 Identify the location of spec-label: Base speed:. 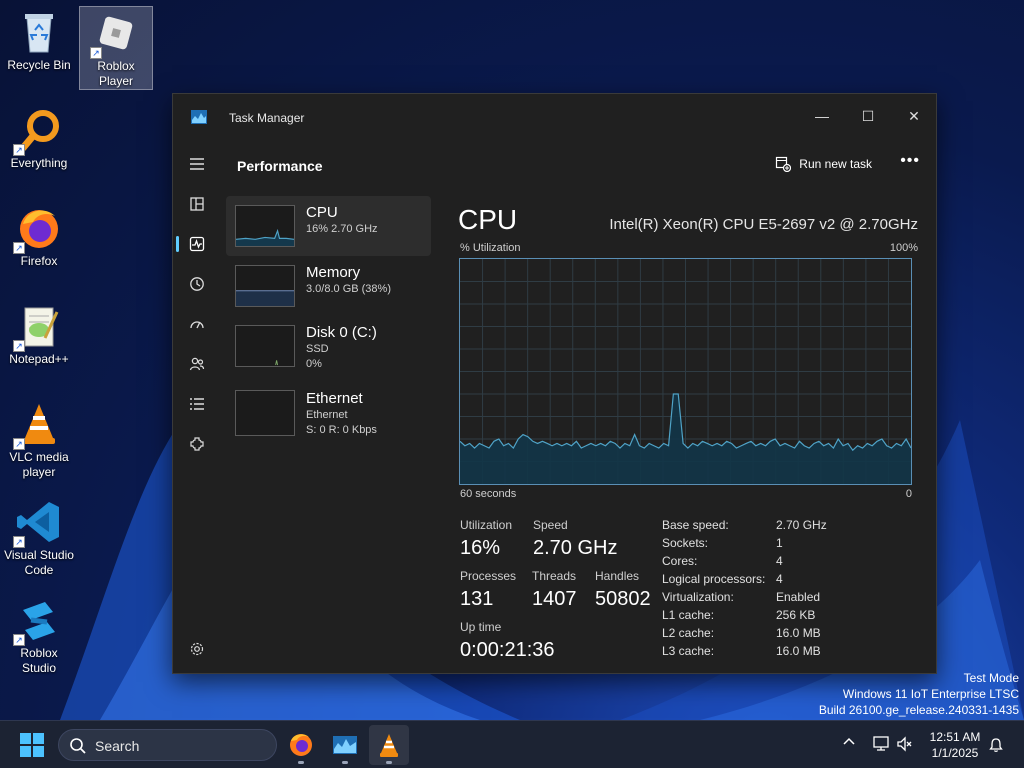
(695, 525).